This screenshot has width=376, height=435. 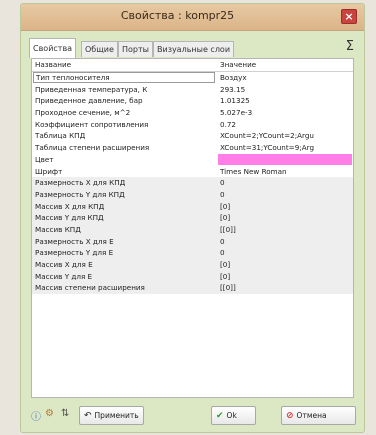 I want to click on column-header-name: Название, so click(x=125, y=64).